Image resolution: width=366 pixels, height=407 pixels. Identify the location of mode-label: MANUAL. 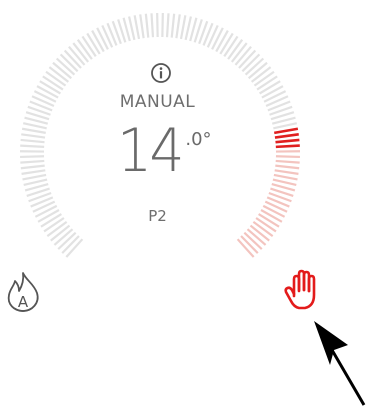
(157, 102).